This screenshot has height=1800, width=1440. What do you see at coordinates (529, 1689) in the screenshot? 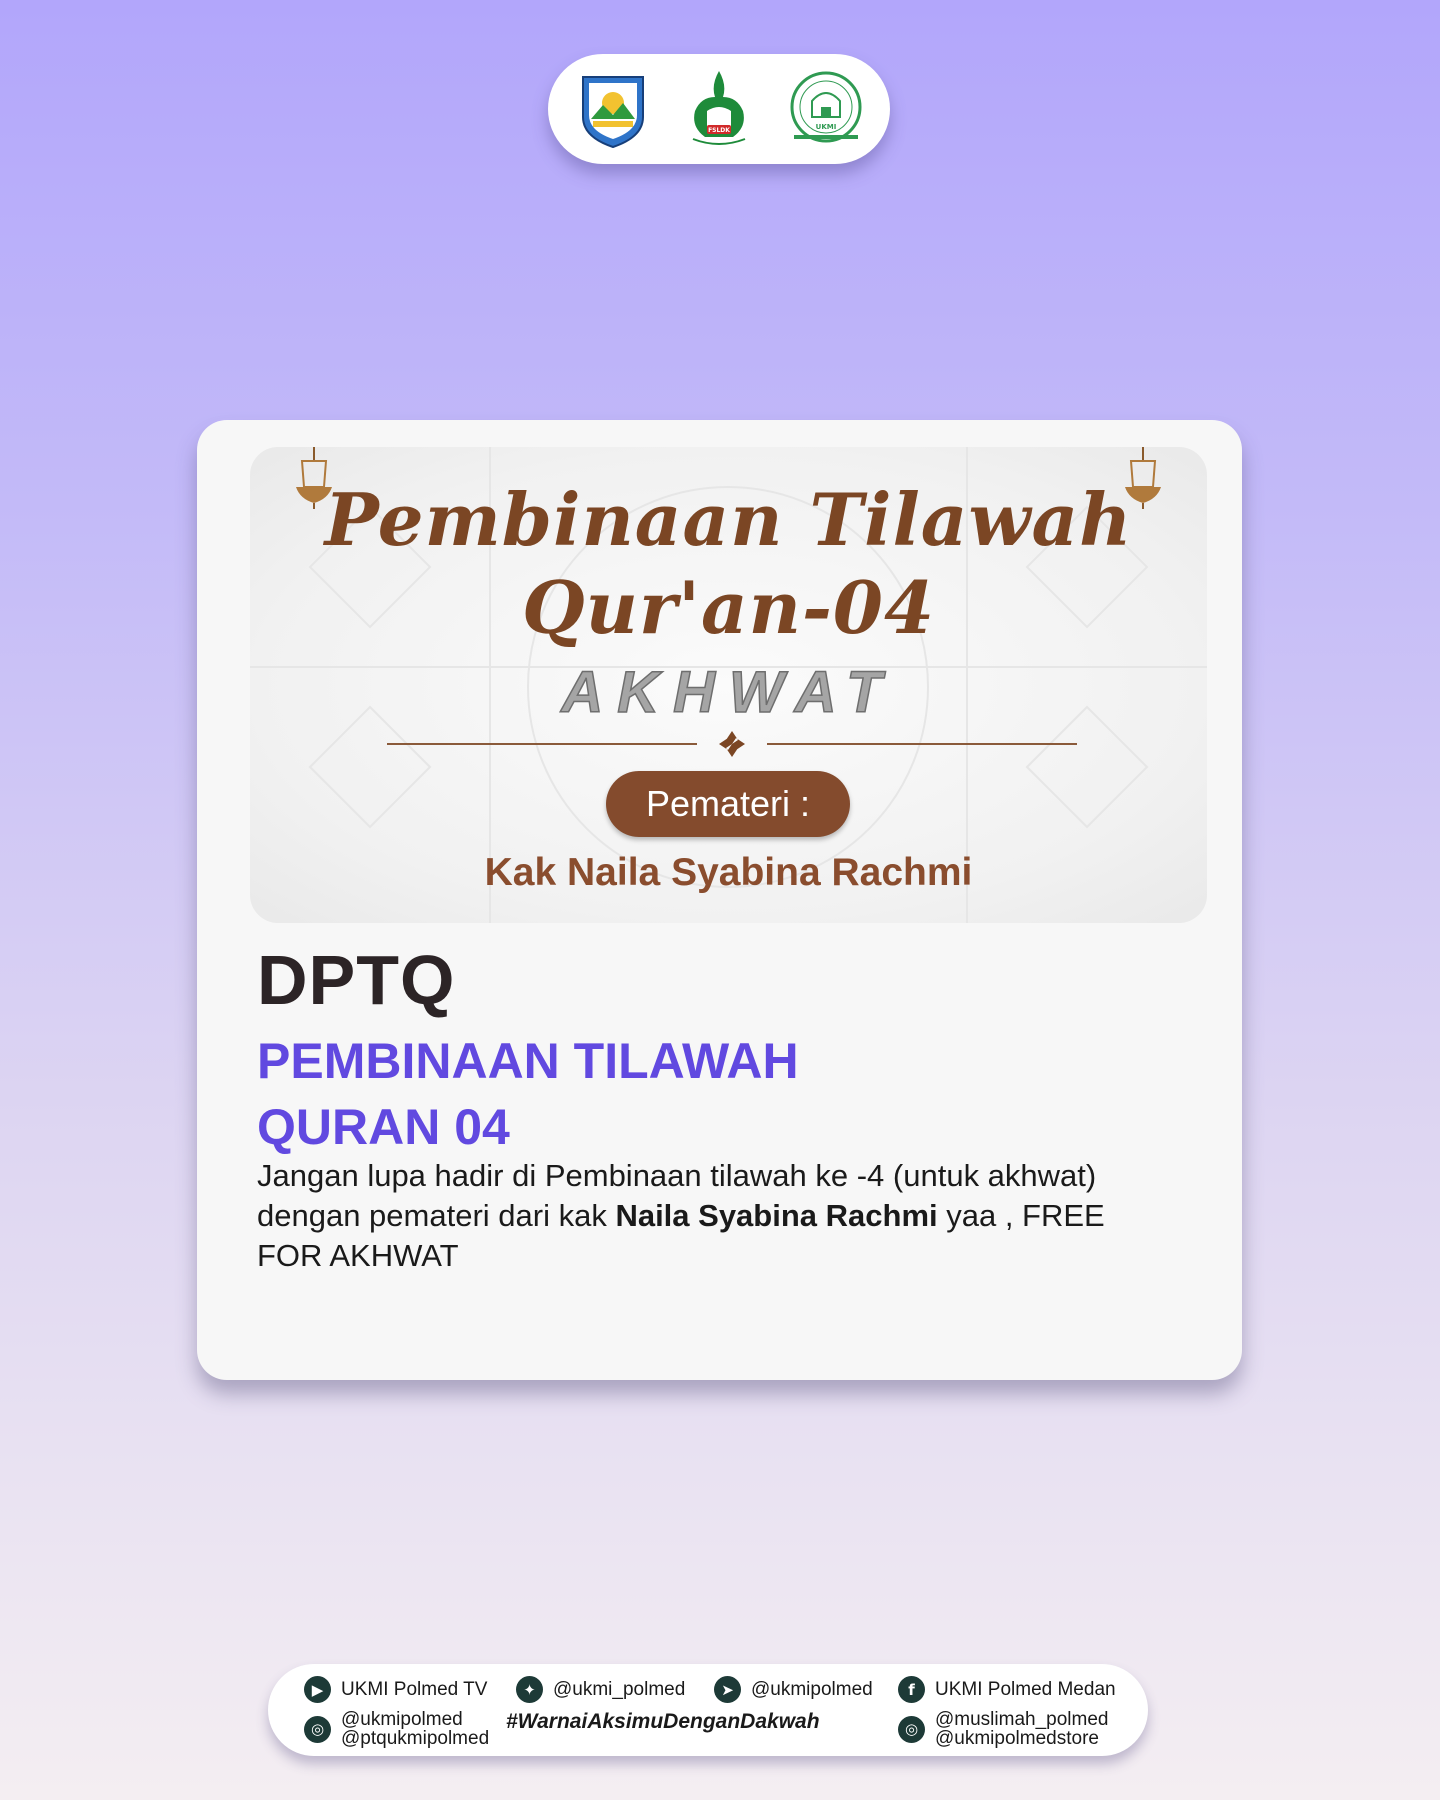
I see `twitter-icon: ✦` at bounding box center [529, 1689].